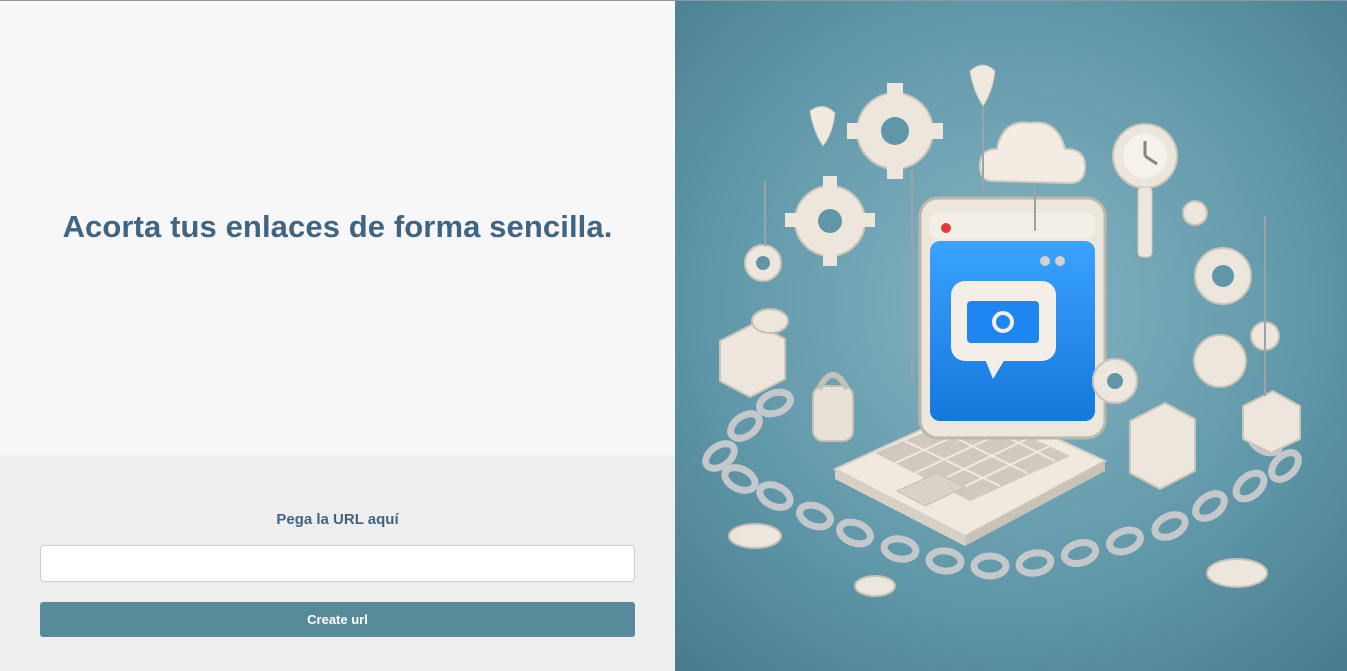 This screenshot has height=671, width=1347. I want to click on url-input, so click(337, 563).